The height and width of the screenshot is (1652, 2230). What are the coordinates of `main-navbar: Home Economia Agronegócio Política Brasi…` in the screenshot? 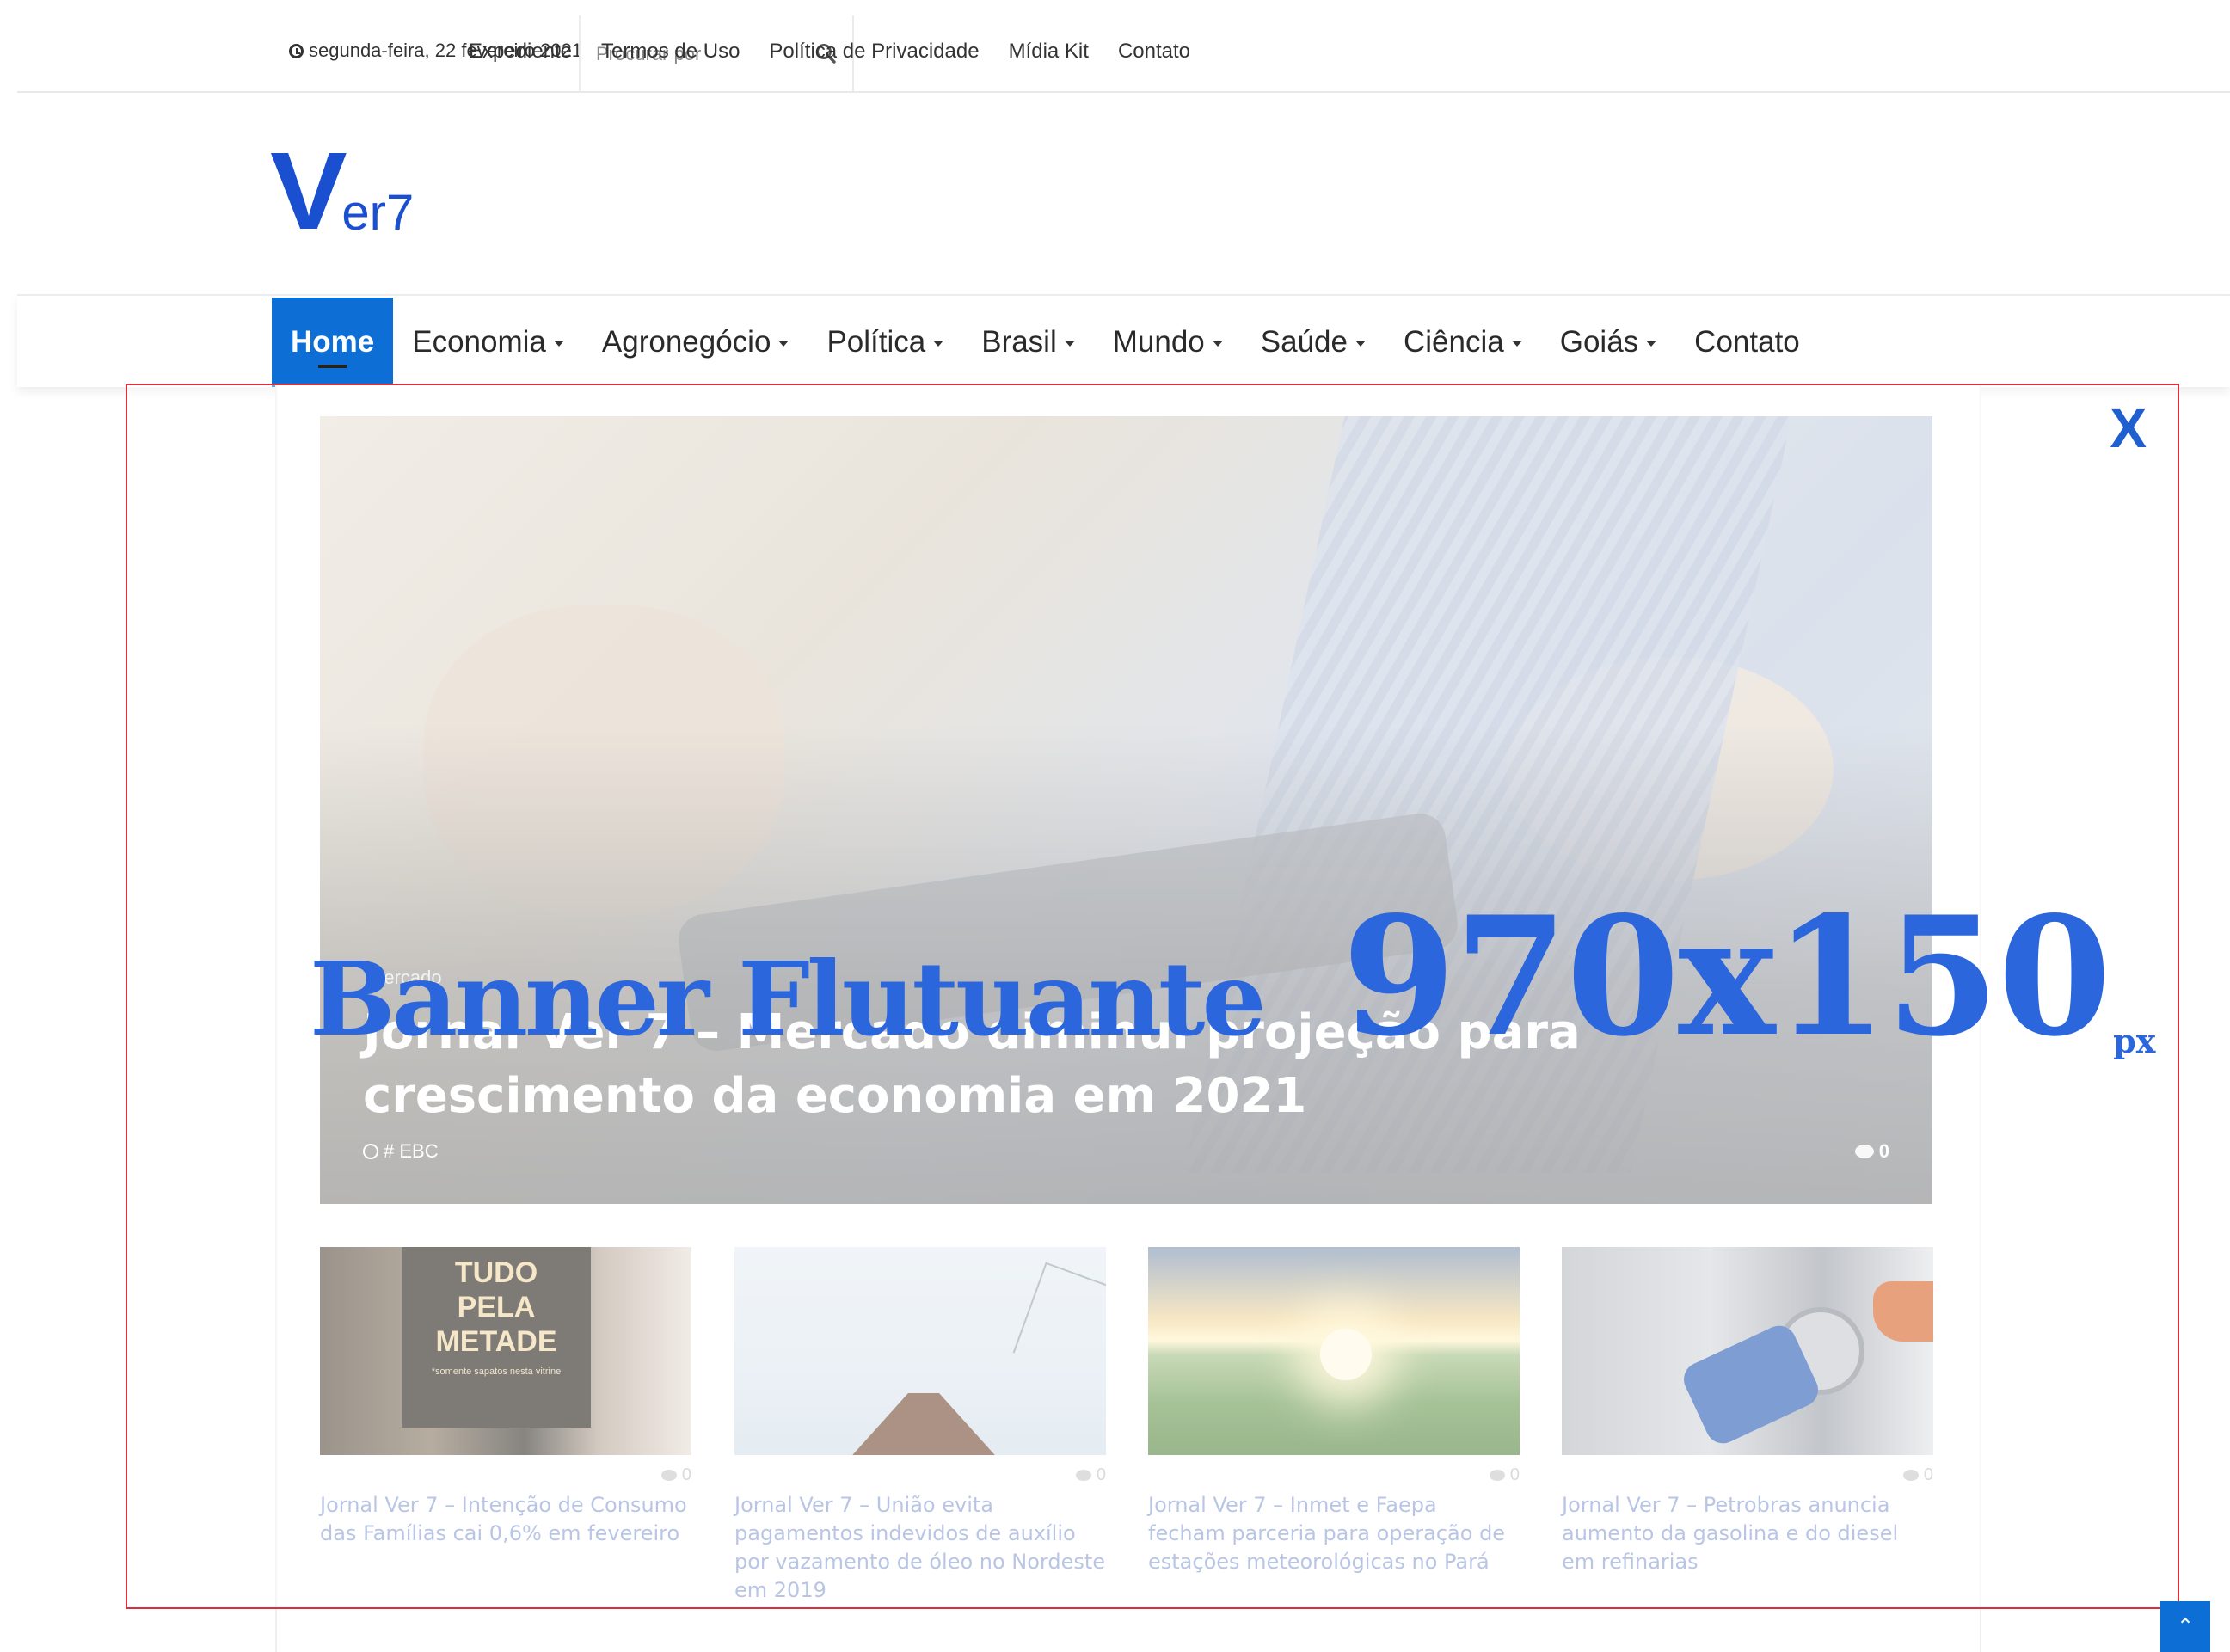 It's located at (1124, 340).